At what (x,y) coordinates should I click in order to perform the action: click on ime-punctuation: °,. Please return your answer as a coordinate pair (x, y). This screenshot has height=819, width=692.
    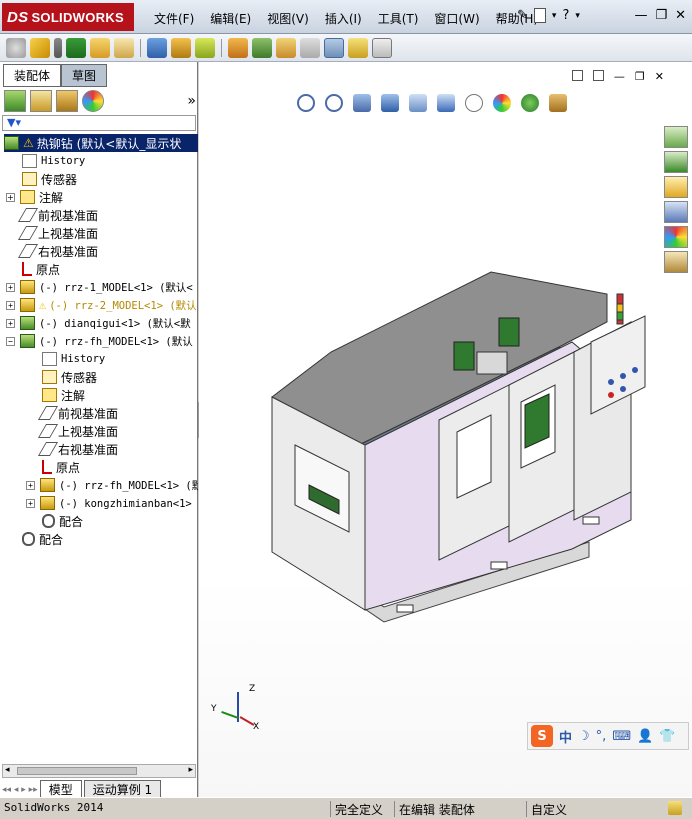
    Looking at the image, I should click on (601, 736).